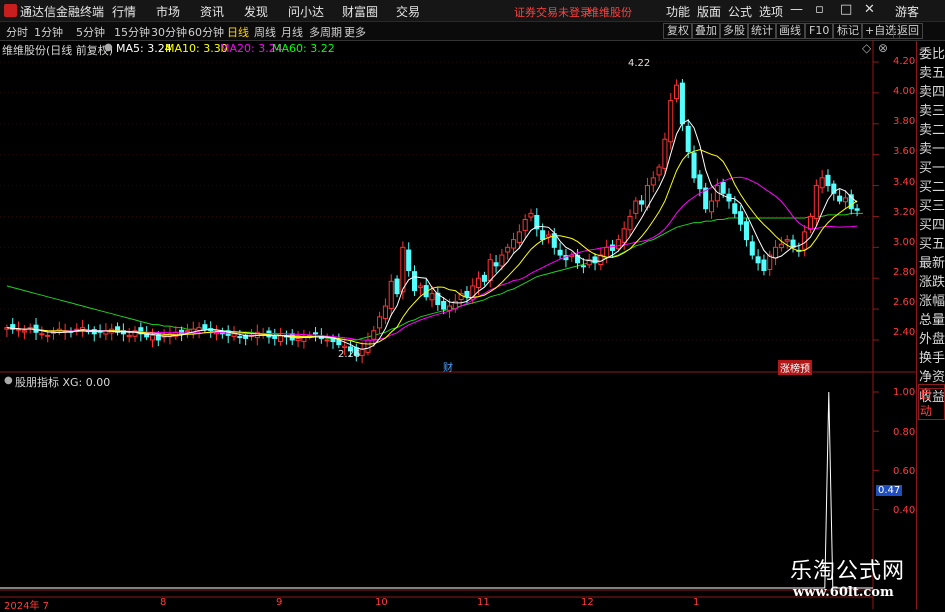  Describe the element at coordinates (90, 32) in the screenshot. I see `period-5min: 5分钟` at that location.